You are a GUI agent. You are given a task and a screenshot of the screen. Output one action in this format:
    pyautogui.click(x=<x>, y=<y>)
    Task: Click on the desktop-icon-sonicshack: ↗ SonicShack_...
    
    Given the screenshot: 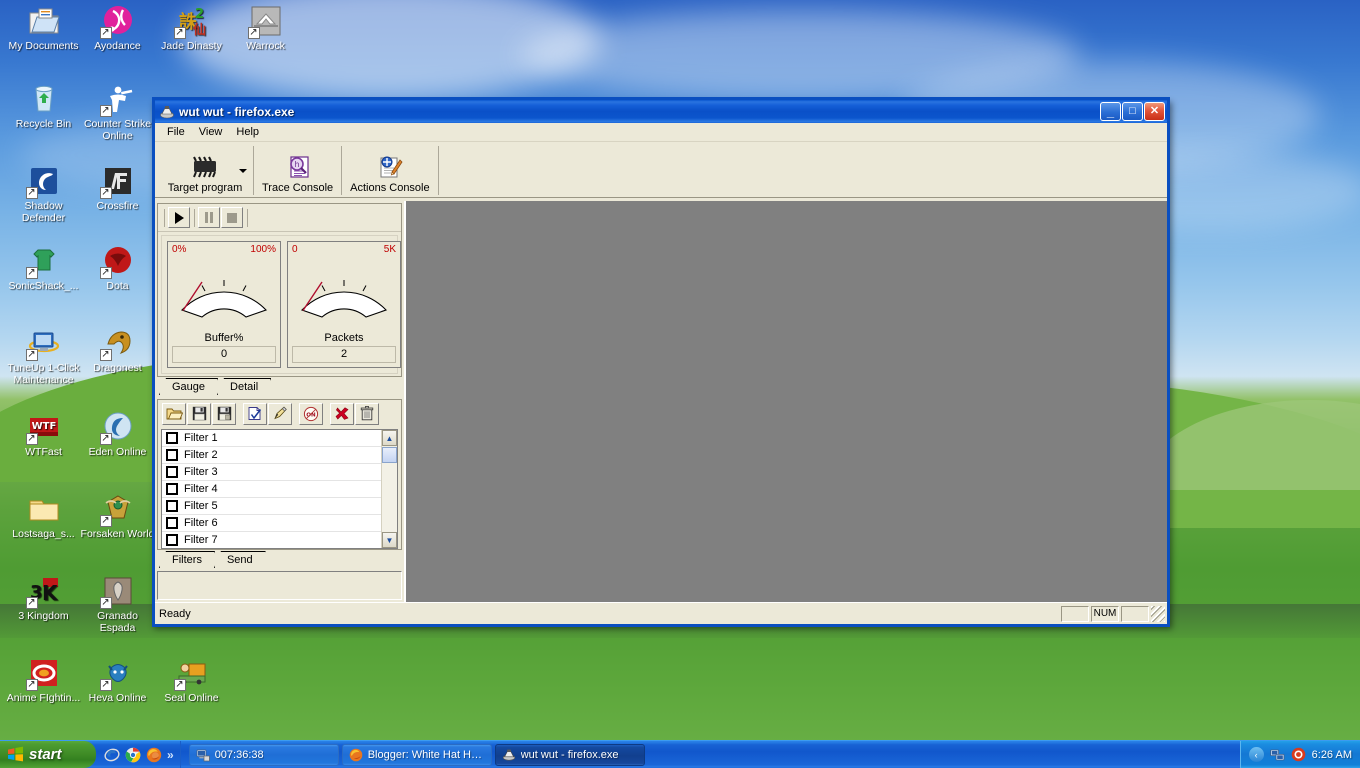 What is the action you would take?
    pyautogui.click(x=43, y=268)
    